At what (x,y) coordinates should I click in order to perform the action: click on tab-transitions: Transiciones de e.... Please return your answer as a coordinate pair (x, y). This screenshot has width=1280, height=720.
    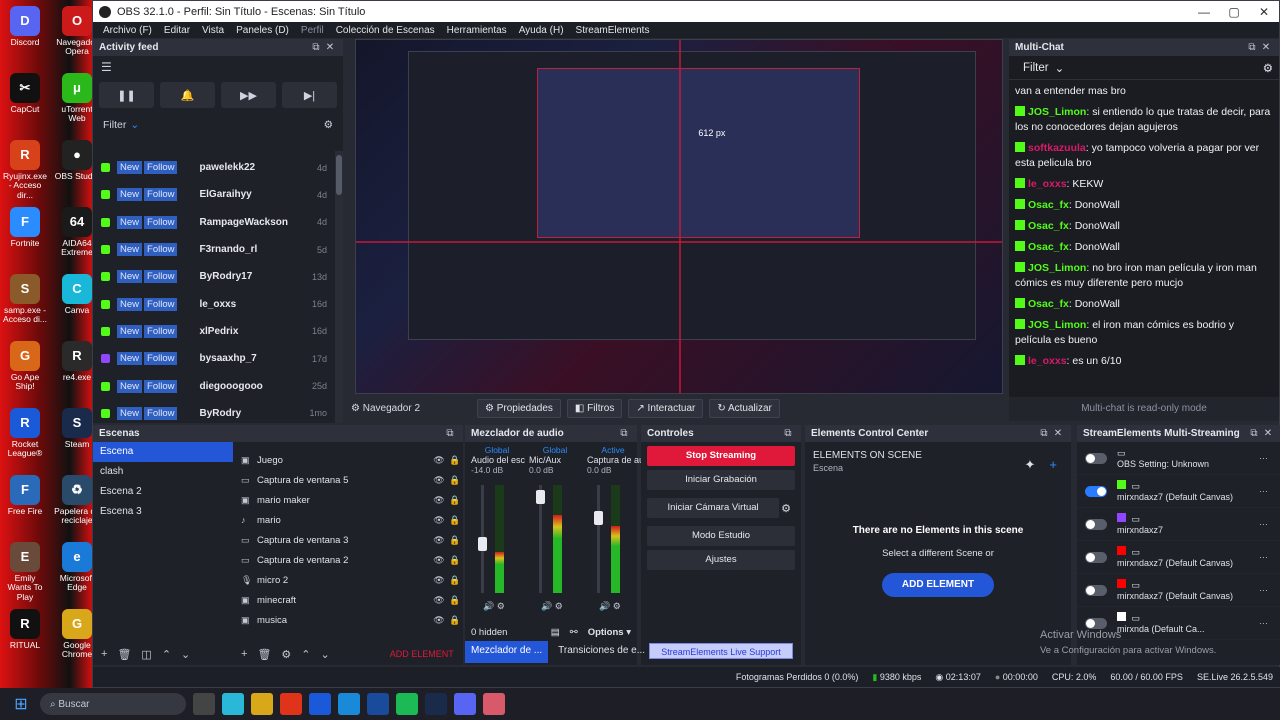
    Looking at the image, I should click on (601, 652).